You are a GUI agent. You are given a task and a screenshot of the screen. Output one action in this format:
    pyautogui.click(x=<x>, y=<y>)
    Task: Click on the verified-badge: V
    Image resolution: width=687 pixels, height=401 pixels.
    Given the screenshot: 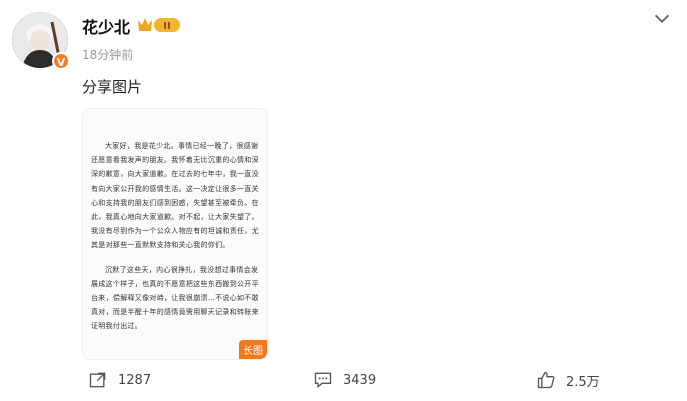 What is the action you would take?
    pyautogui.click(x=61, y=61)
    